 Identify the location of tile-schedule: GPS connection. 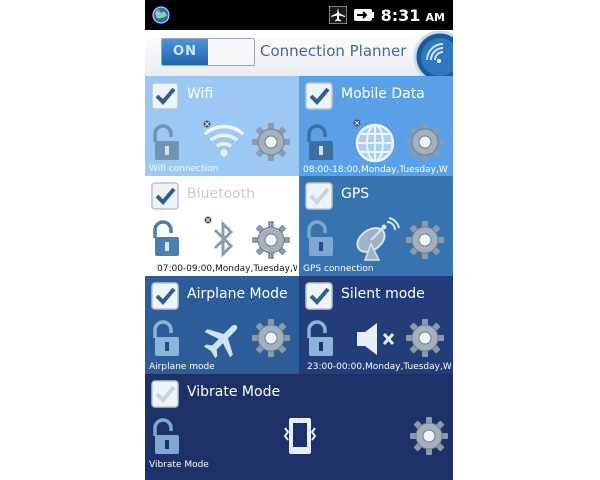
(338, 269).